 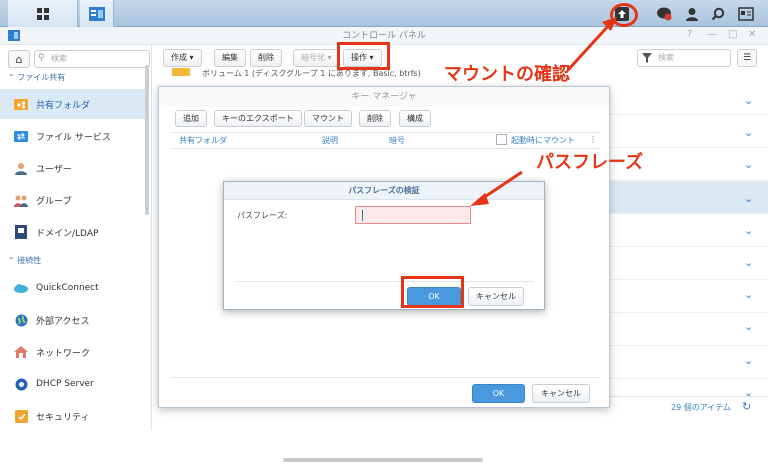 I want to click on arrow-to-notification, so click(x=589, y=47).